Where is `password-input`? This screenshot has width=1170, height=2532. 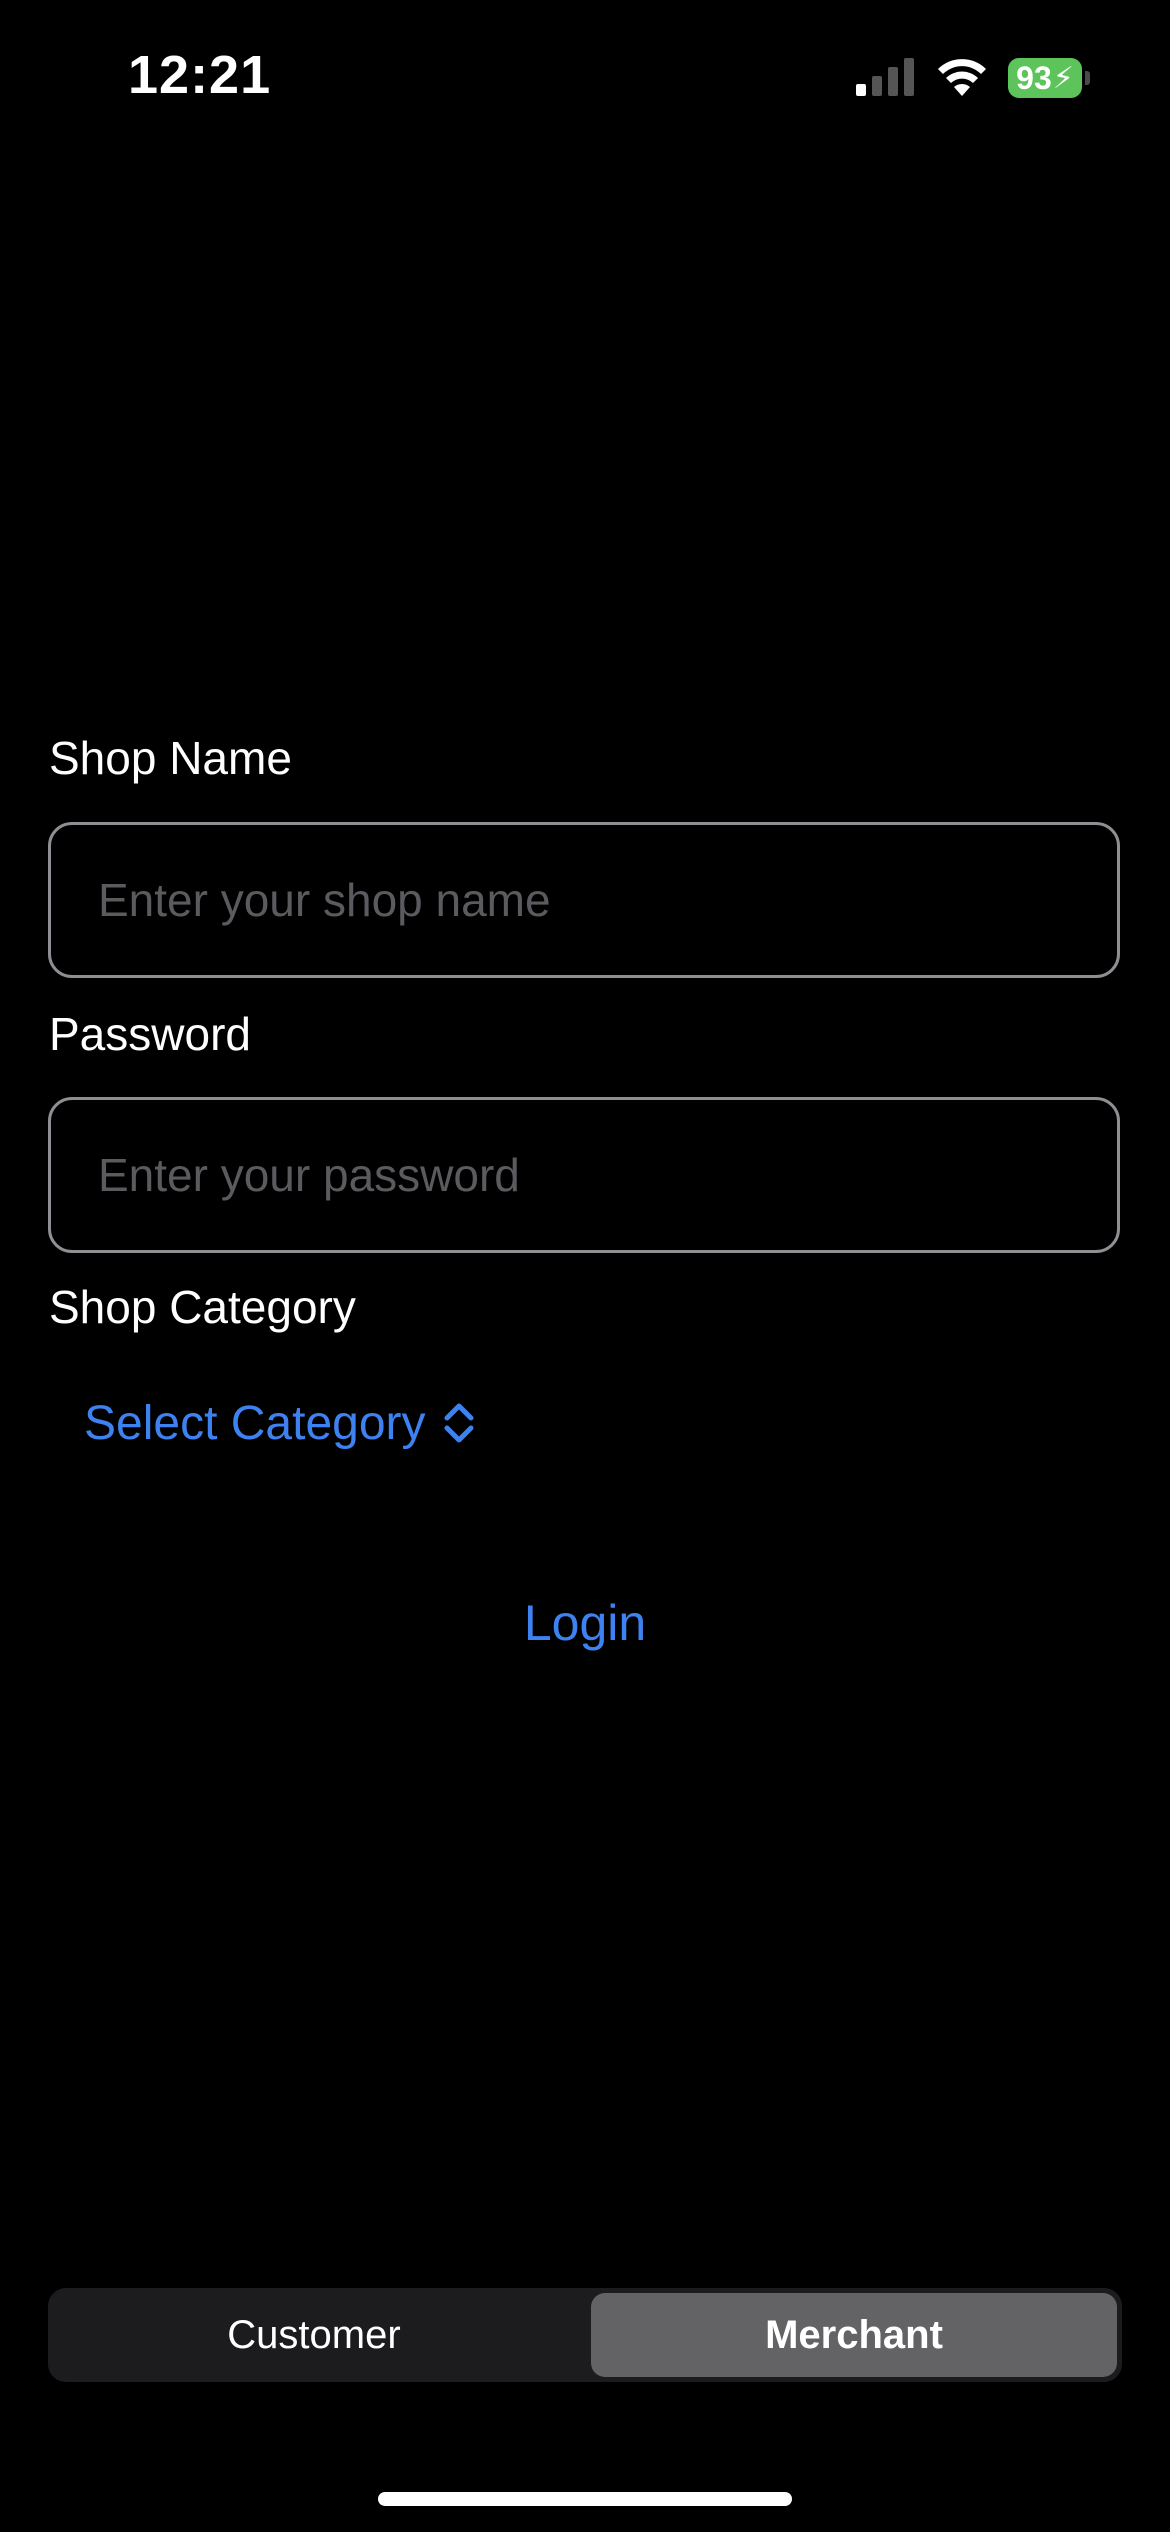 password-input is located at coordinates (584, 1175).